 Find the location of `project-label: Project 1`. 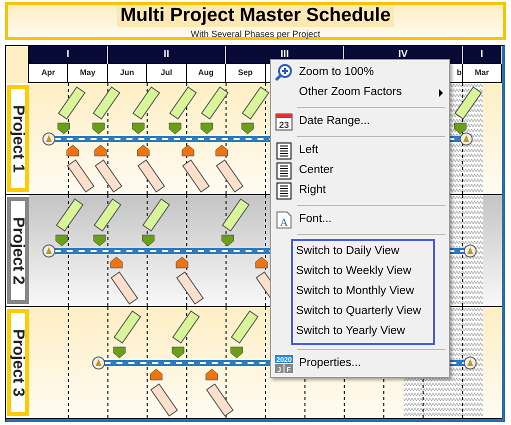

project-label: Project 1 is located at coordinates (17, 138).